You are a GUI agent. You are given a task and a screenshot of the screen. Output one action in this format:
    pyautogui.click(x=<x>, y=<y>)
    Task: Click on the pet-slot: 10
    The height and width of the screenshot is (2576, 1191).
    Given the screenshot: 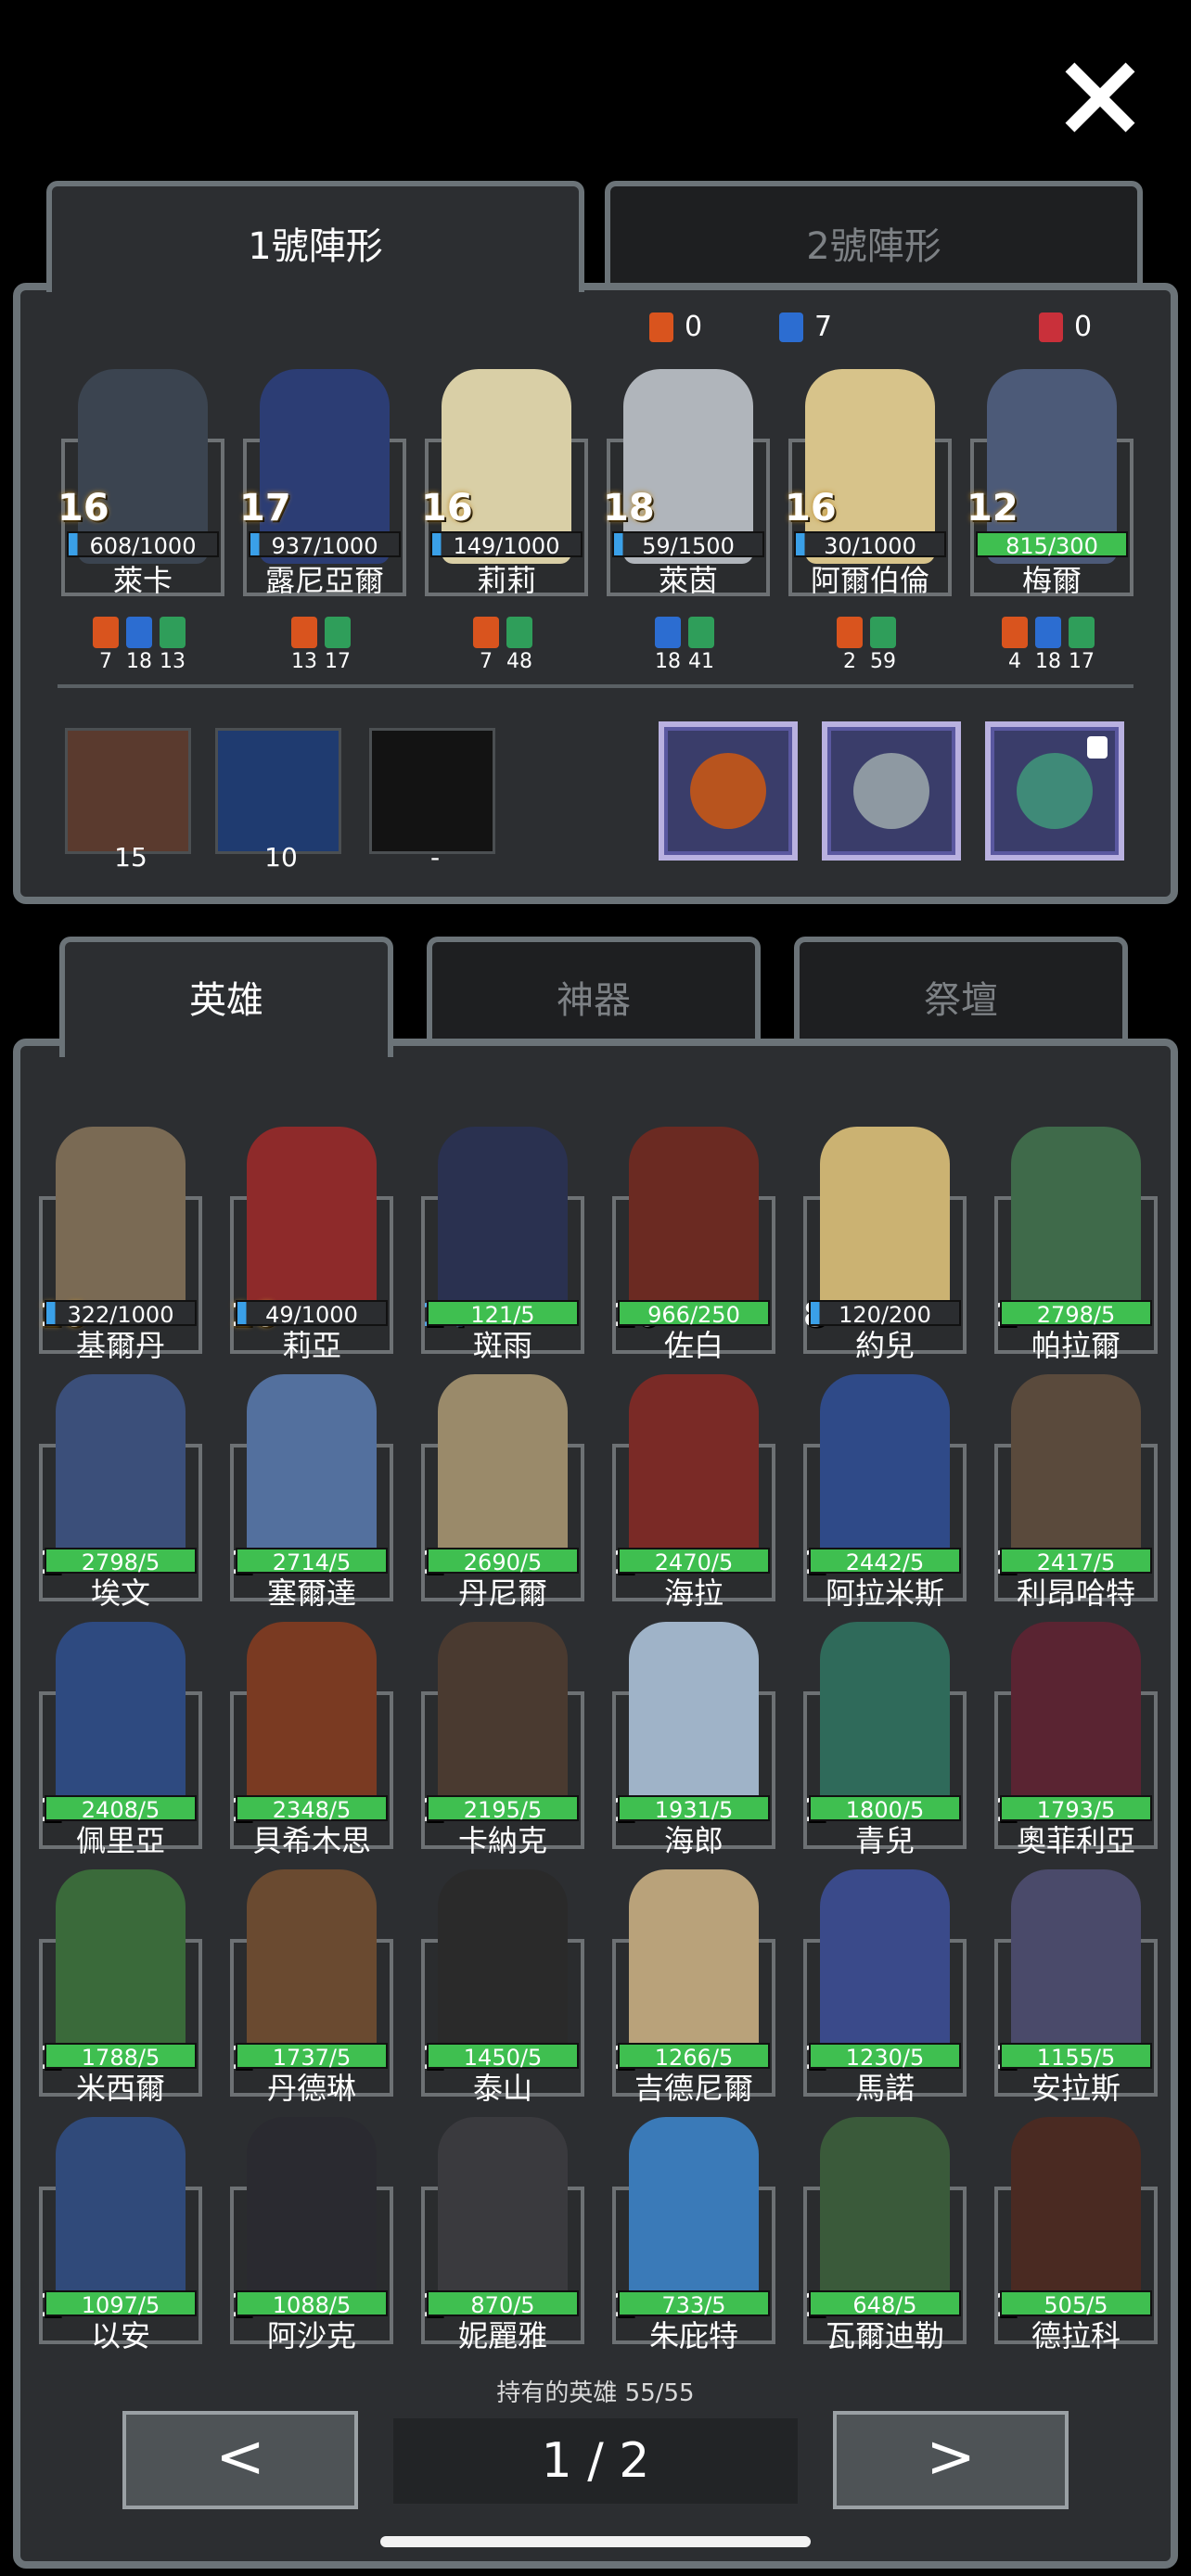 What is the action you would take?
    pyautogui.click(x=278, y=800)
    